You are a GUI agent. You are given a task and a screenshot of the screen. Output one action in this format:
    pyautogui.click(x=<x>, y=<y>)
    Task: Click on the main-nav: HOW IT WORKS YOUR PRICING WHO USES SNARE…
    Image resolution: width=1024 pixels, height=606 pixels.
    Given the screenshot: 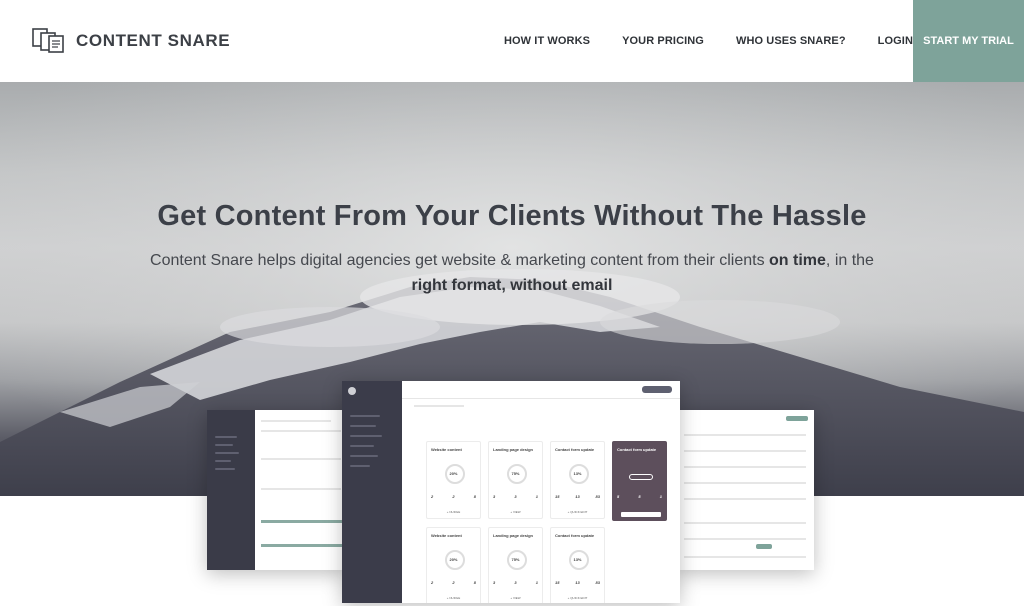 What is the action you would take?
    pyautogui.click(x=708, y=41)
    